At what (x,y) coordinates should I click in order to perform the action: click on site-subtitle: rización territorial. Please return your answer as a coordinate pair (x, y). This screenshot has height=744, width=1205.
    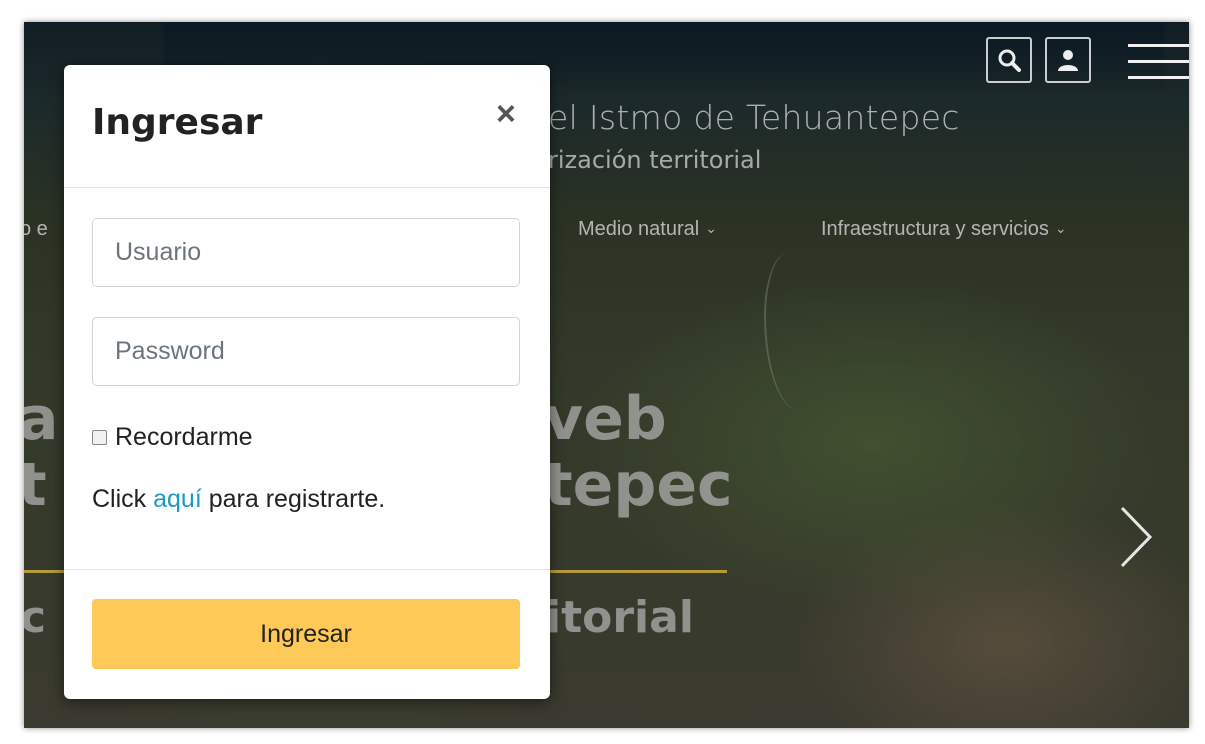
    Looking at the image, I should click on (655, 160).